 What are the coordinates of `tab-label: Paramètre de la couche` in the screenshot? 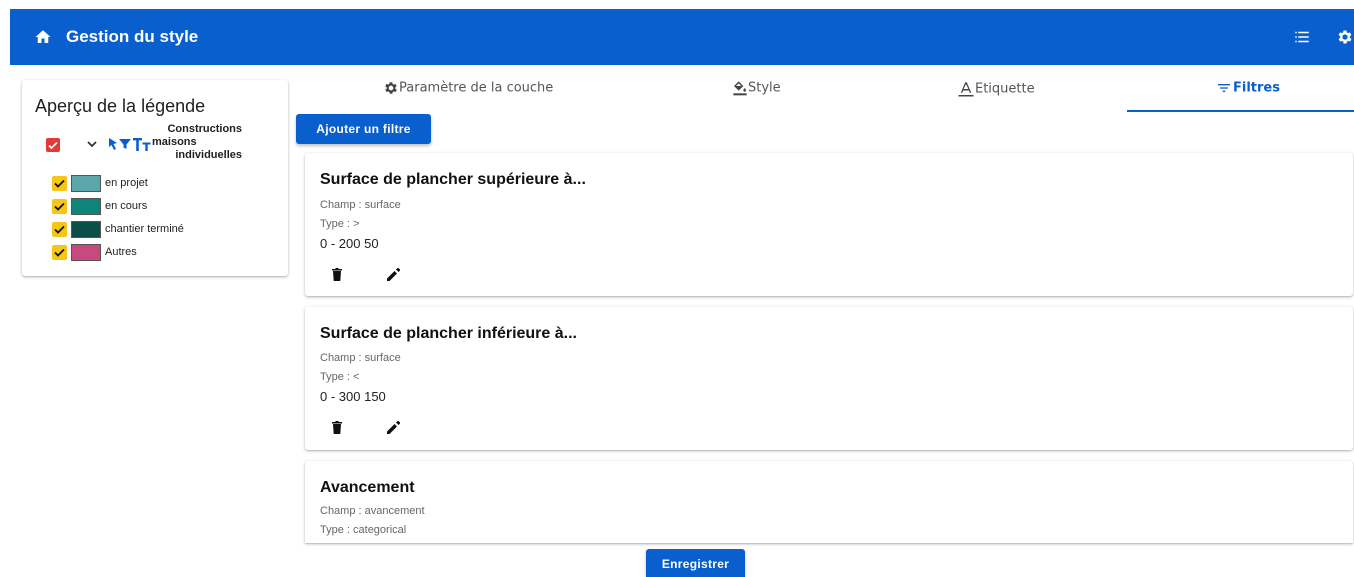 It's located at (476, 88).